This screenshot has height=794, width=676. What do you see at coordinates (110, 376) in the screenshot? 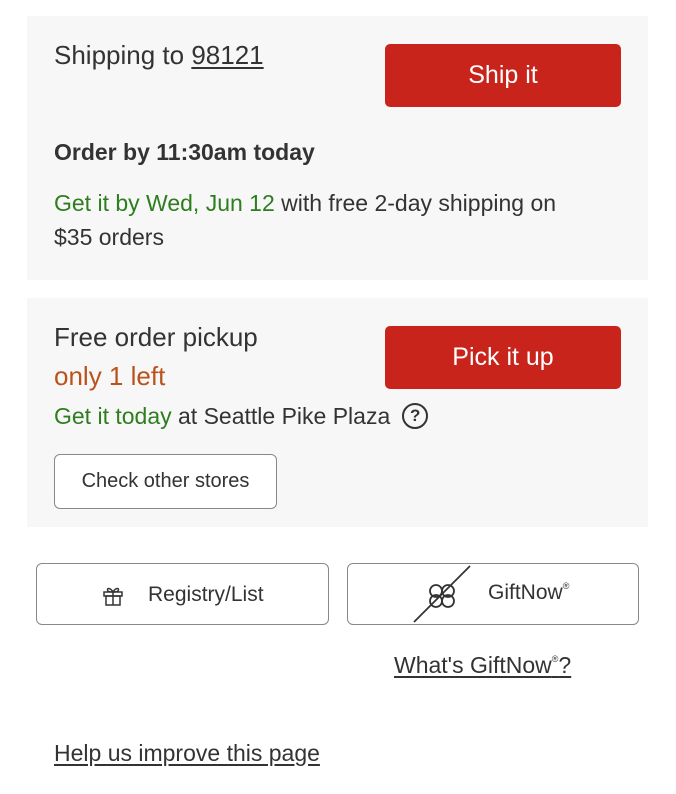
I see `stock-status: only 1 left` at bounding box center [110, 376].